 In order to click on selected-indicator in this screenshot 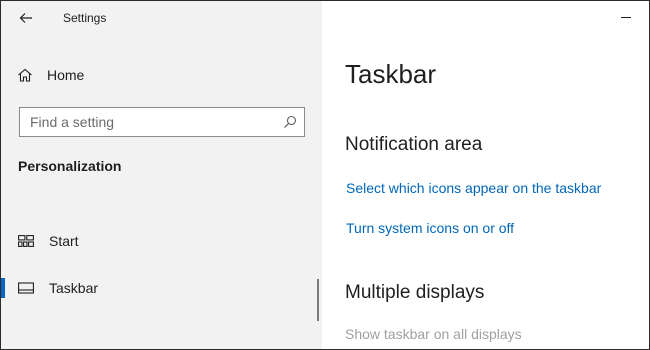, I will do `click(3, 288)`.